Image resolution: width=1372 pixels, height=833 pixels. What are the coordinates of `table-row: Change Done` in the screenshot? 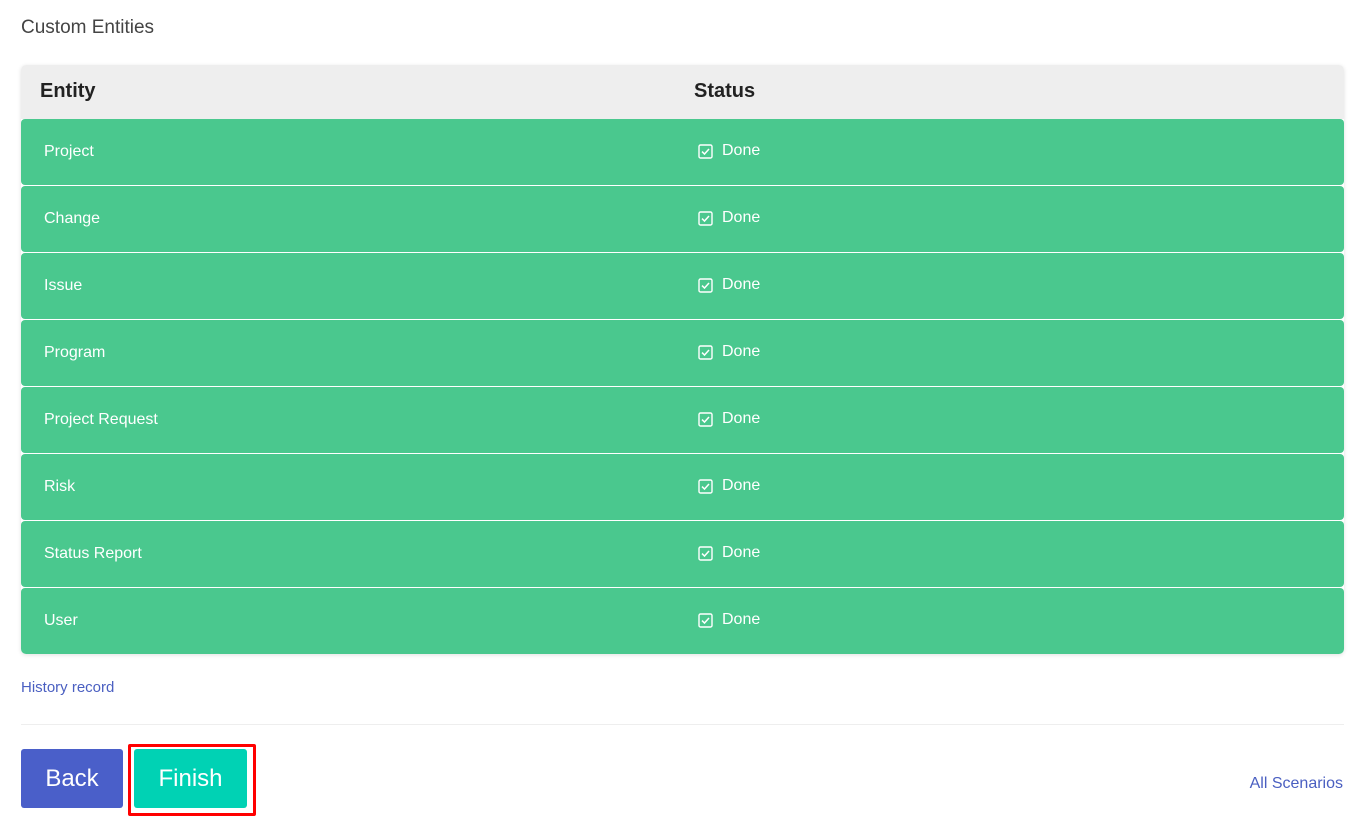 It's located at (682, 219).